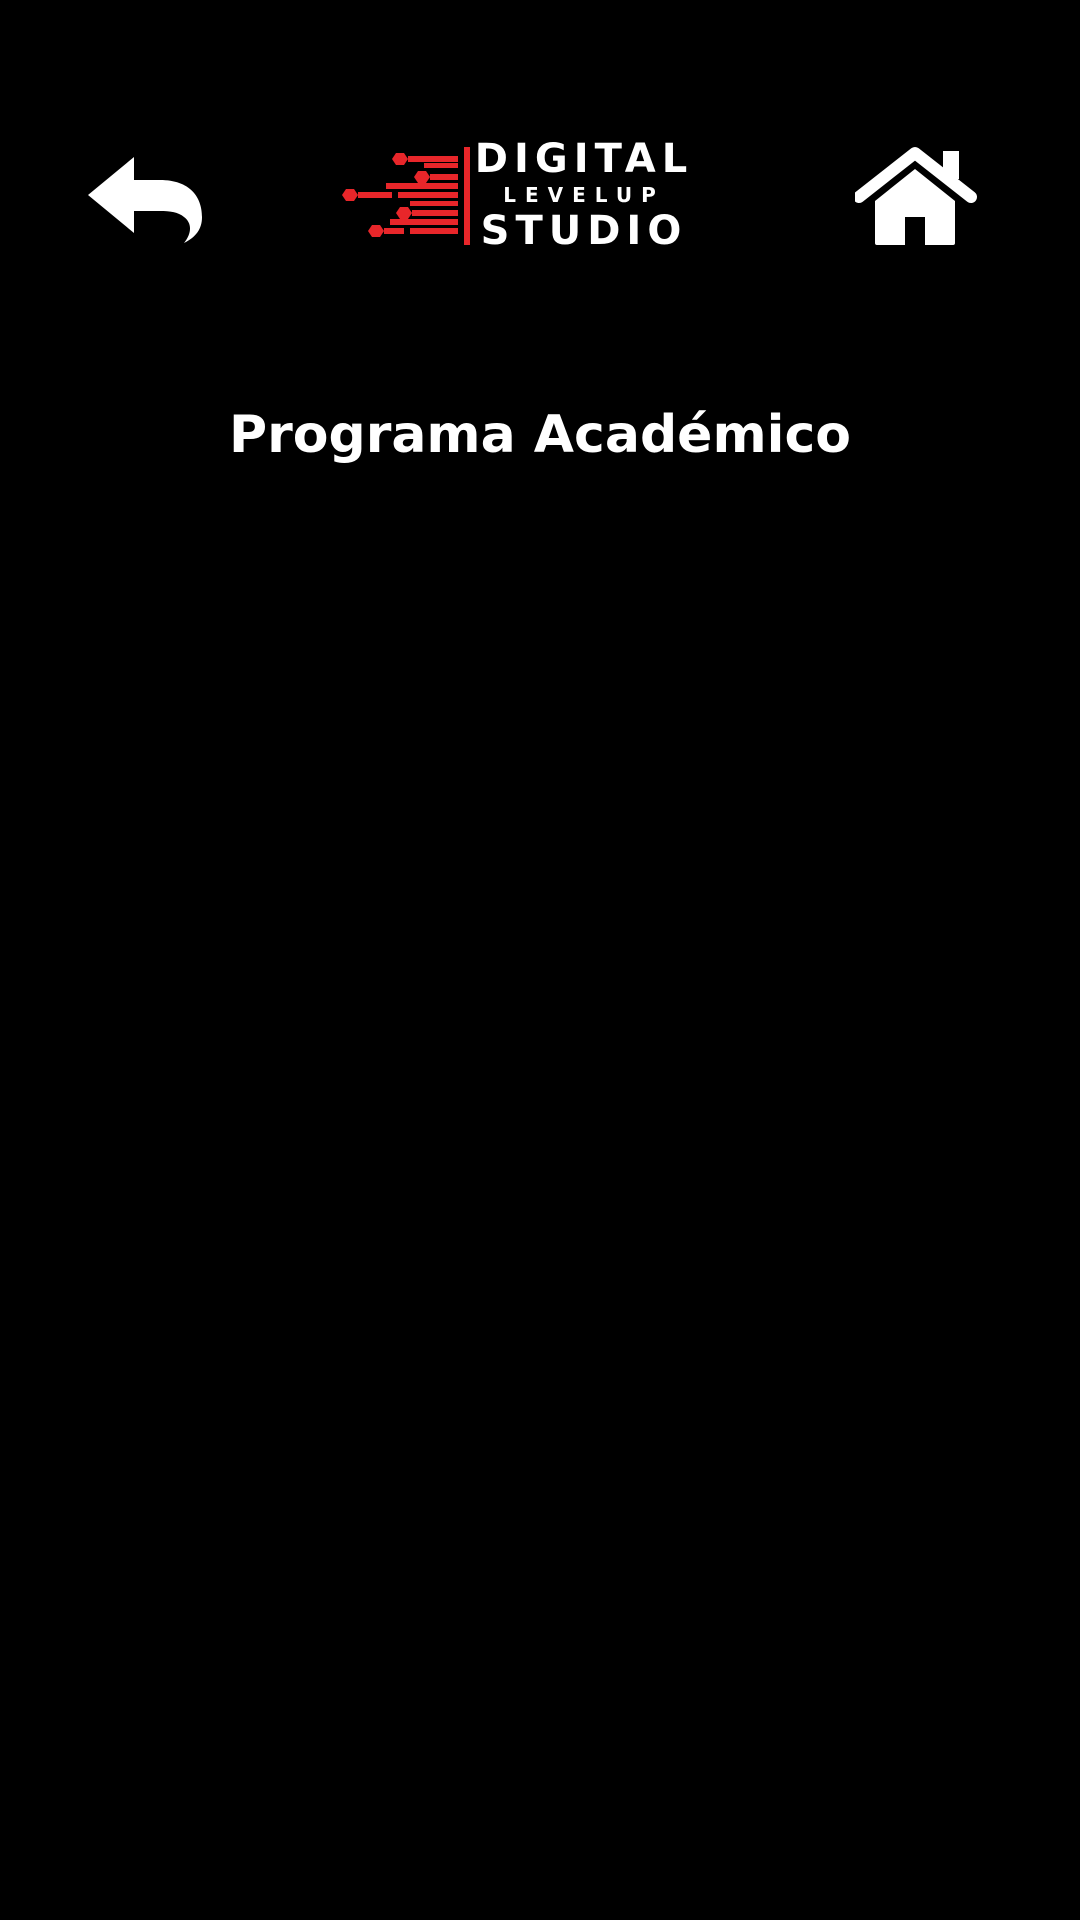  What do you see at coordinates (584, 159) in the screenshot?
I see `logo-text-digital: DIGITAL` at bounding box center [584, 159].